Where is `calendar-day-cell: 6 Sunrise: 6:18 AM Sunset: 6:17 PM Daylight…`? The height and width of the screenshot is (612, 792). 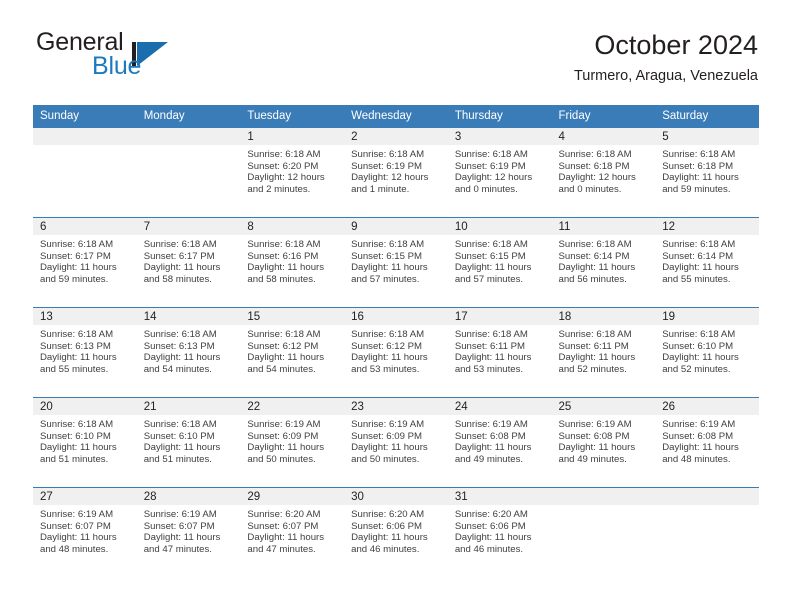 calendar-day-cell: 6 Sunrise: 6:18 AM Sunset: 6:17 PM Daylight… is located at coordinates (85, 262).